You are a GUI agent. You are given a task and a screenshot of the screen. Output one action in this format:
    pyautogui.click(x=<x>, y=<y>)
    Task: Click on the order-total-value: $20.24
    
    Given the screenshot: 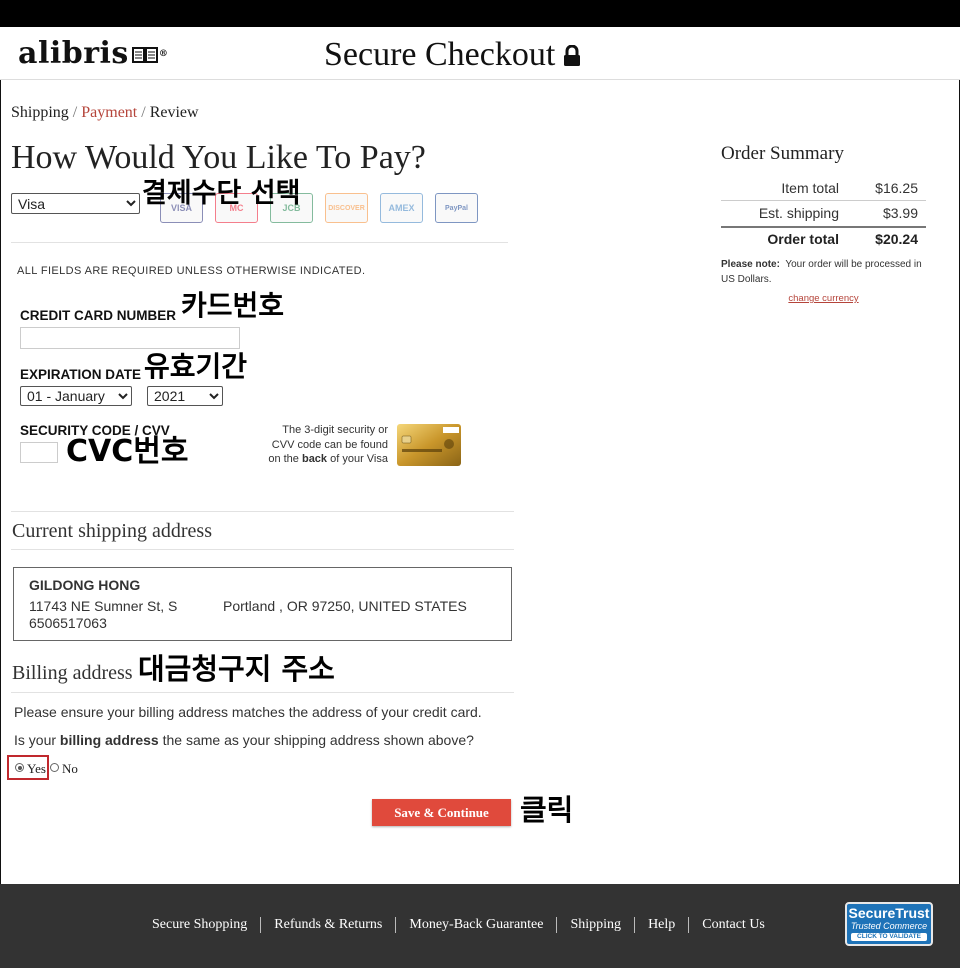 What is the action you would take?
    pyautogui.click(x=896, y=239)
    